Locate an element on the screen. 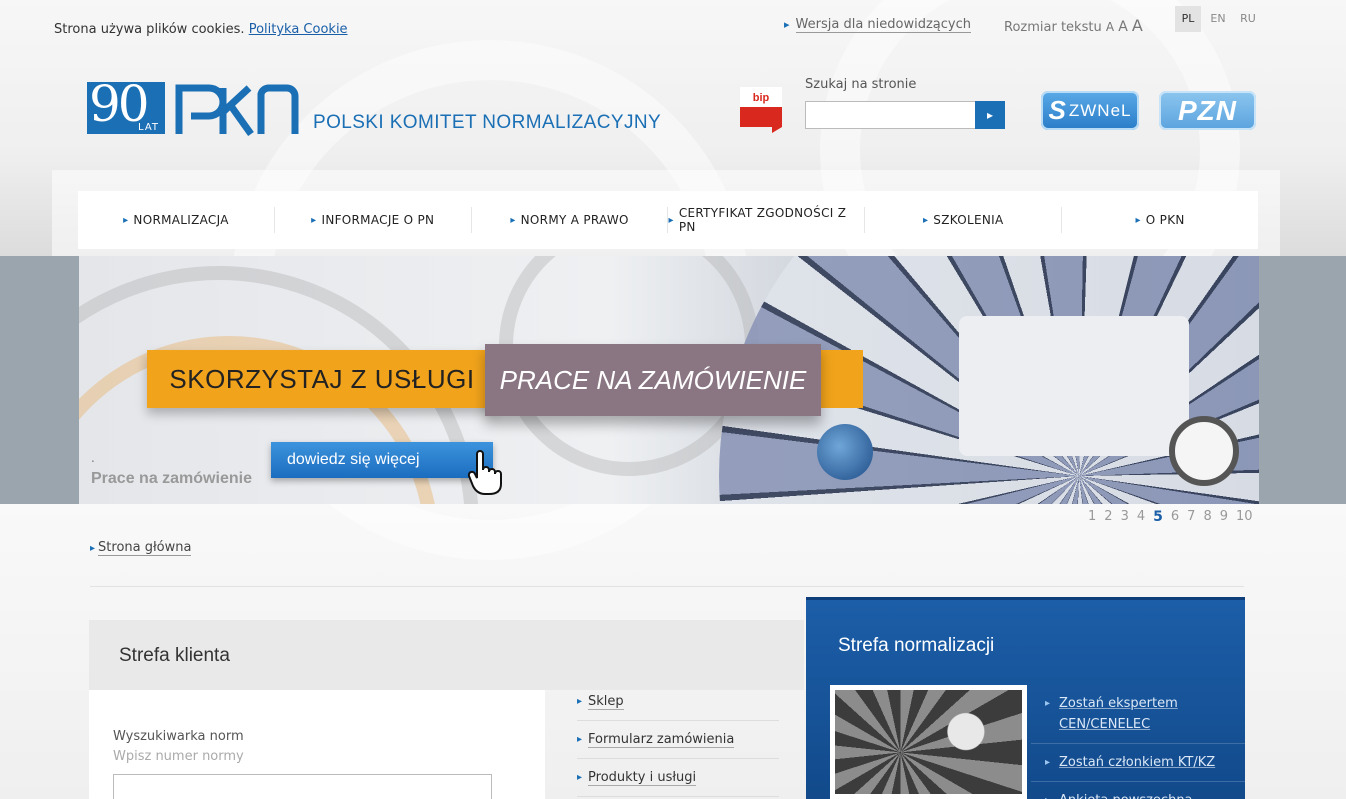  anniversary-badge: 90 LAT is located at coordinates (126, 104).